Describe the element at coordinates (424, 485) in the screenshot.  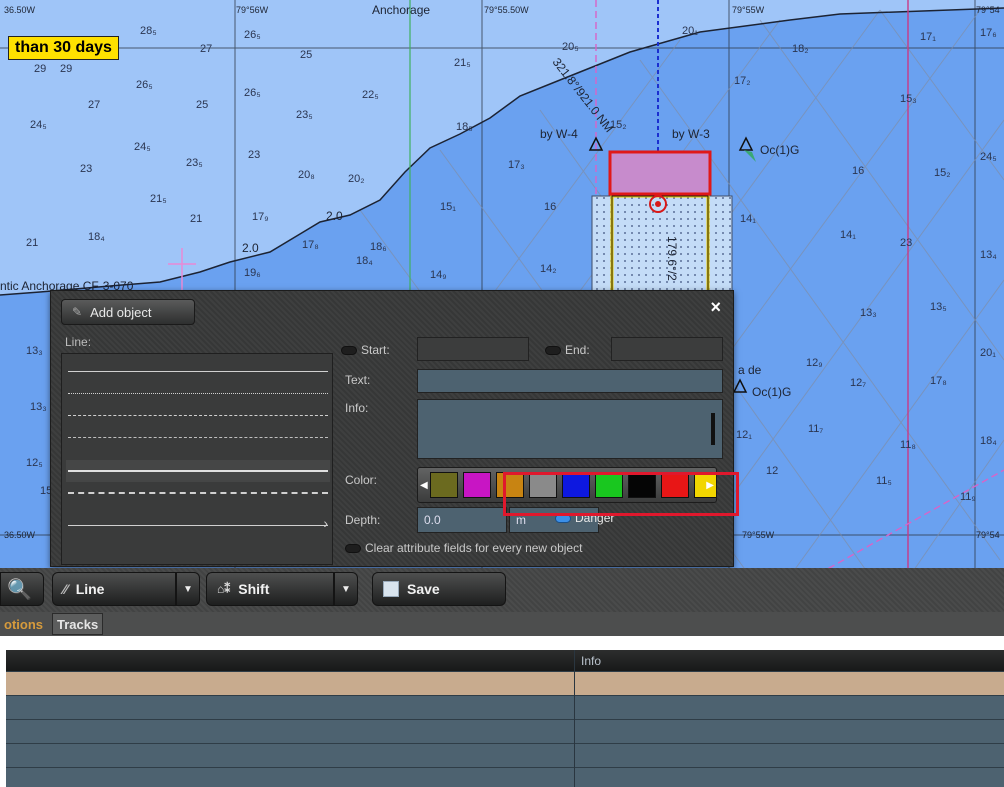
I see `palette-left-icon: ◀` at that location.